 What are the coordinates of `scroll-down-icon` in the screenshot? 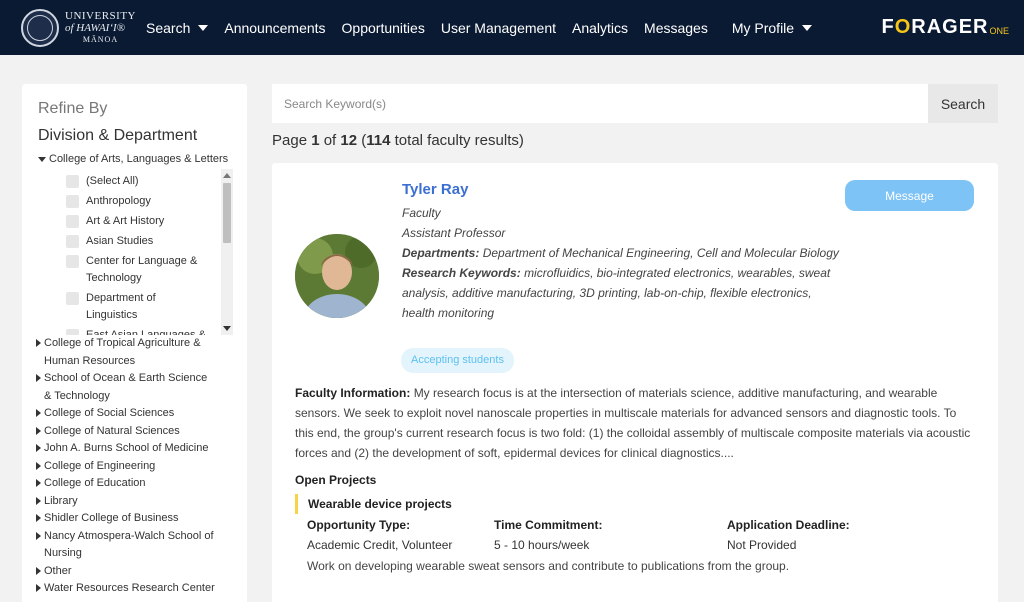 It's located at (227, 328).